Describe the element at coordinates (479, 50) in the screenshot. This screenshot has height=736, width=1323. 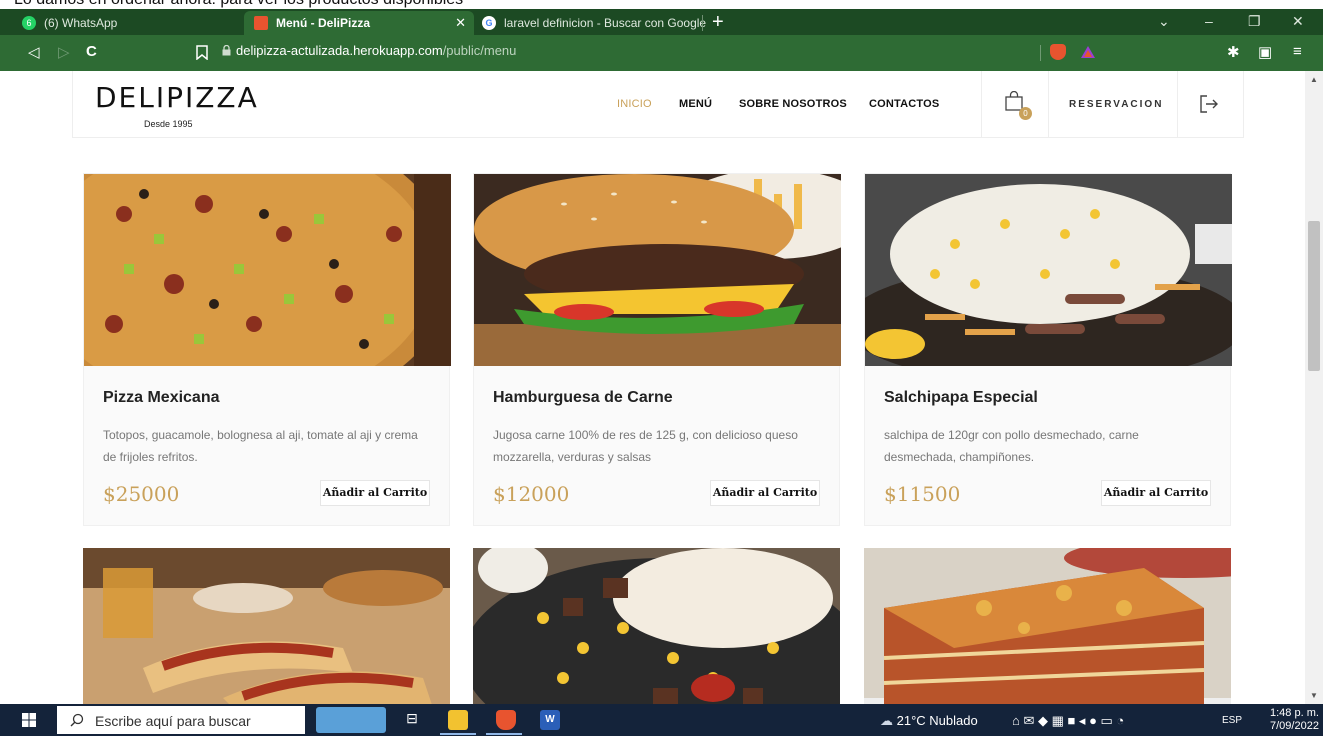
I see `url-path: /public/menu` at that location.